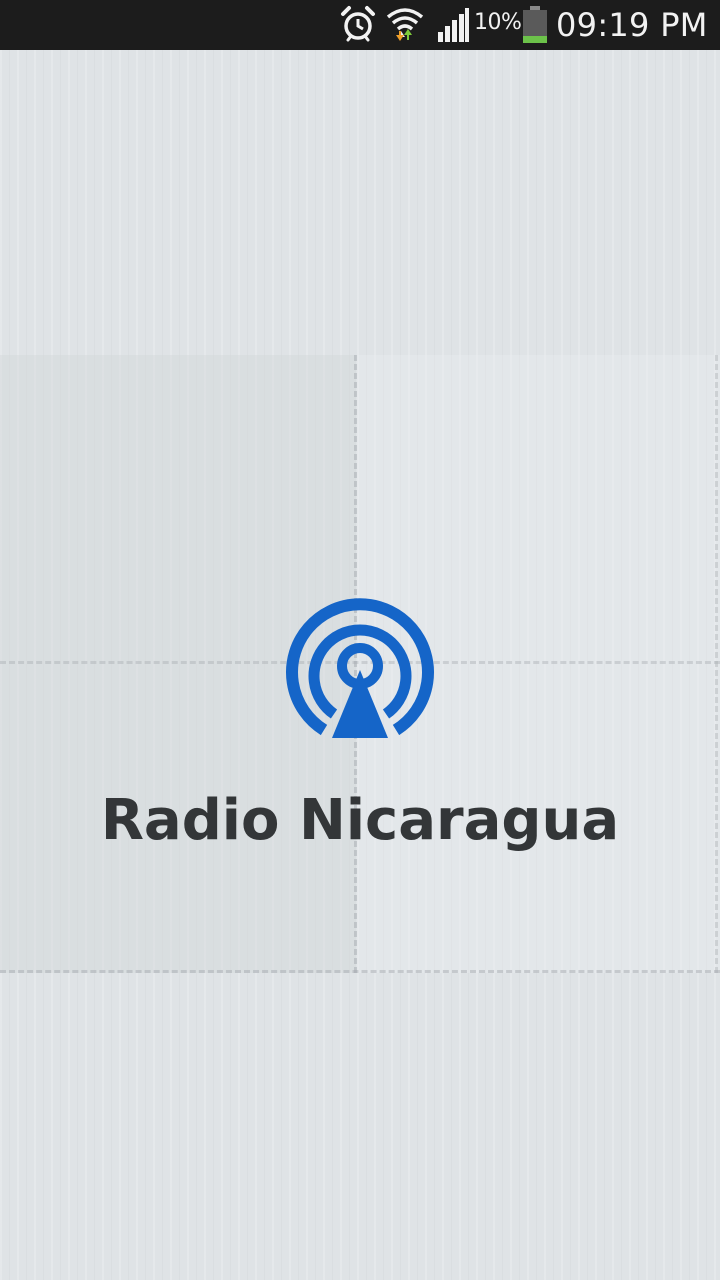 This screenshot has width=720, height=1280. I want to click on wifi-icon, so click(405, 24).